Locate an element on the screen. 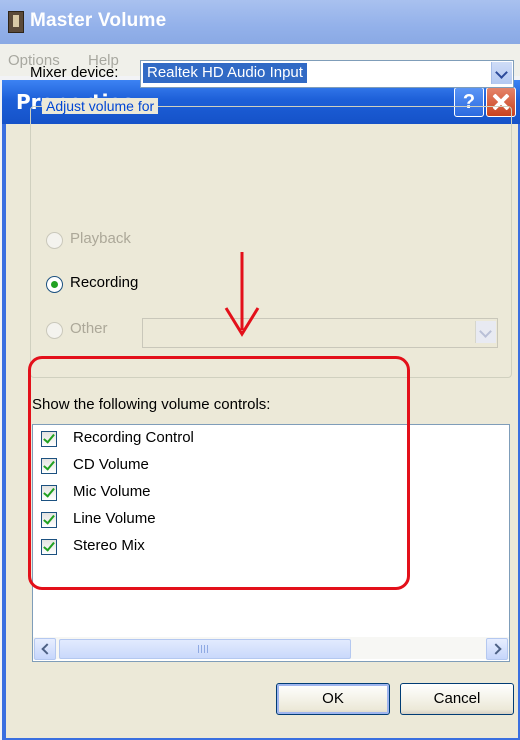  grip-icon is located at coordinates (204, 649).